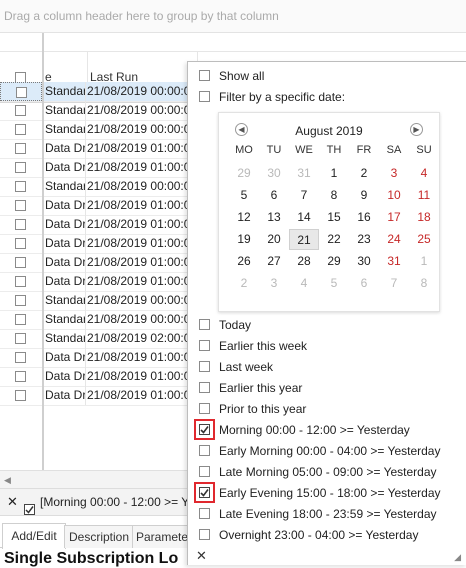 The image size is (466, 568). What do you see at coordinates (34, 536) in the screenshot?
I see `tab-add-edit: Add/Edit` at bounding box center [34, 536].